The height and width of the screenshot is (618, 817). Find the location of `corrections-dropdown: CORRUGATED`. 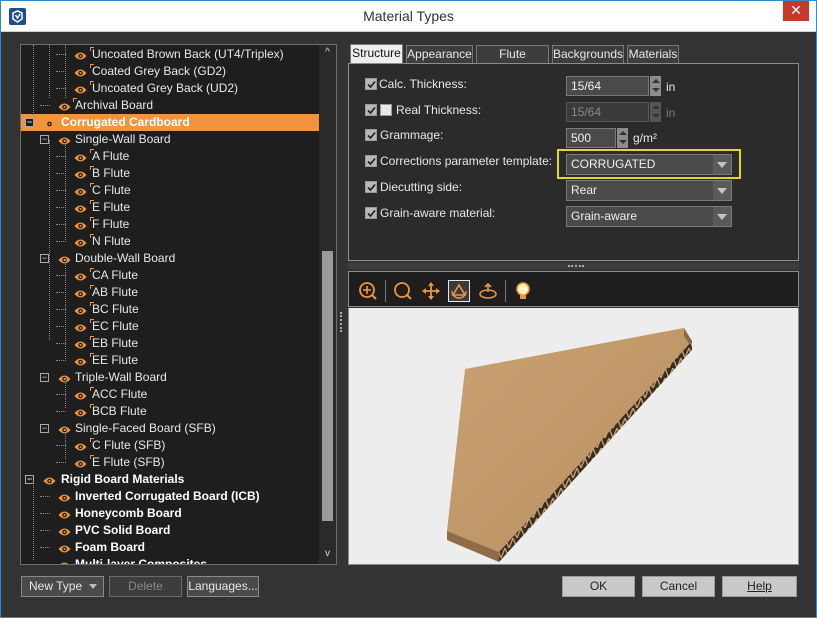

corrections-dropdown: CORRUGATED is located at coordinates (649, 164).